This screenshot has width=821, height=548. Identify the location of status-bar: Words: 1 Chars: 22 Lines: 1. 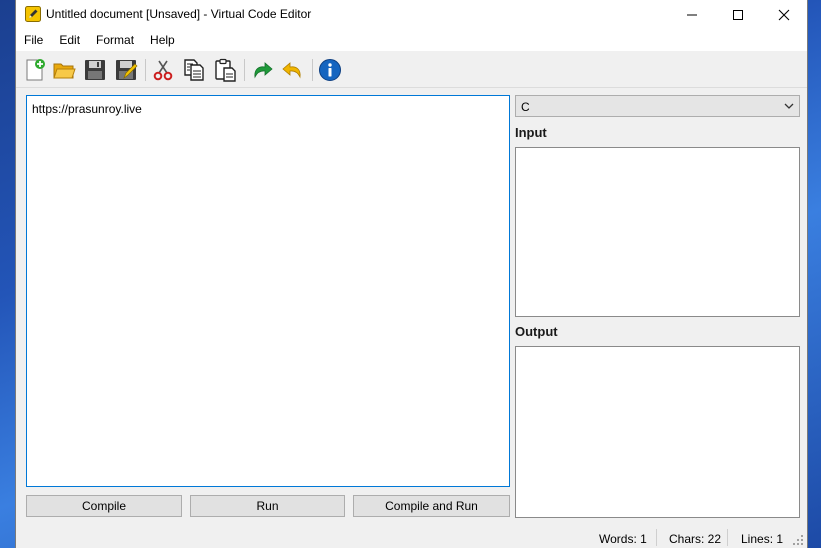
(411, 537).